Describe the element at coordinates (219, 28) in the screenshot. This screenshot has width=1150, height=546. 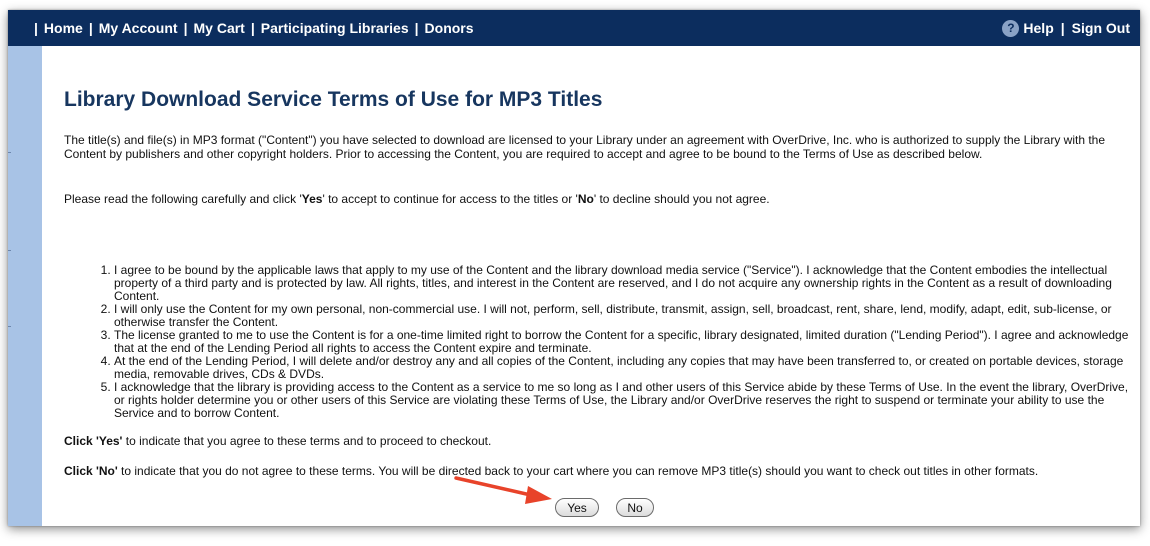
I see `nav-link-my-cart: My Cart` at that location.